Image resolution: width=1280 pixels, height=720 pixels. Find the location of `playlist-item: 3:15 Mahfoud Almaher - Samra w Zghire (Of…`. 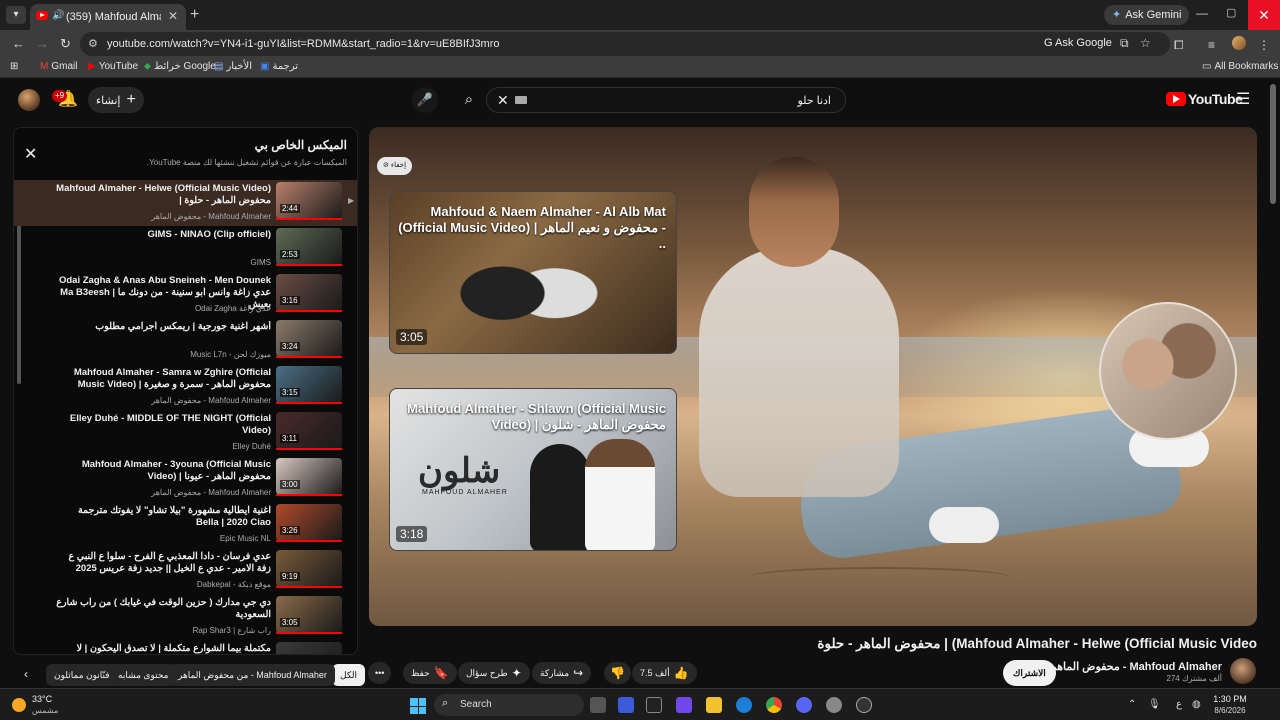

playlist-item: 3:15 Mahfoud Almaher - Samra w Zghire (Of… is located at coordinates (185, 387).